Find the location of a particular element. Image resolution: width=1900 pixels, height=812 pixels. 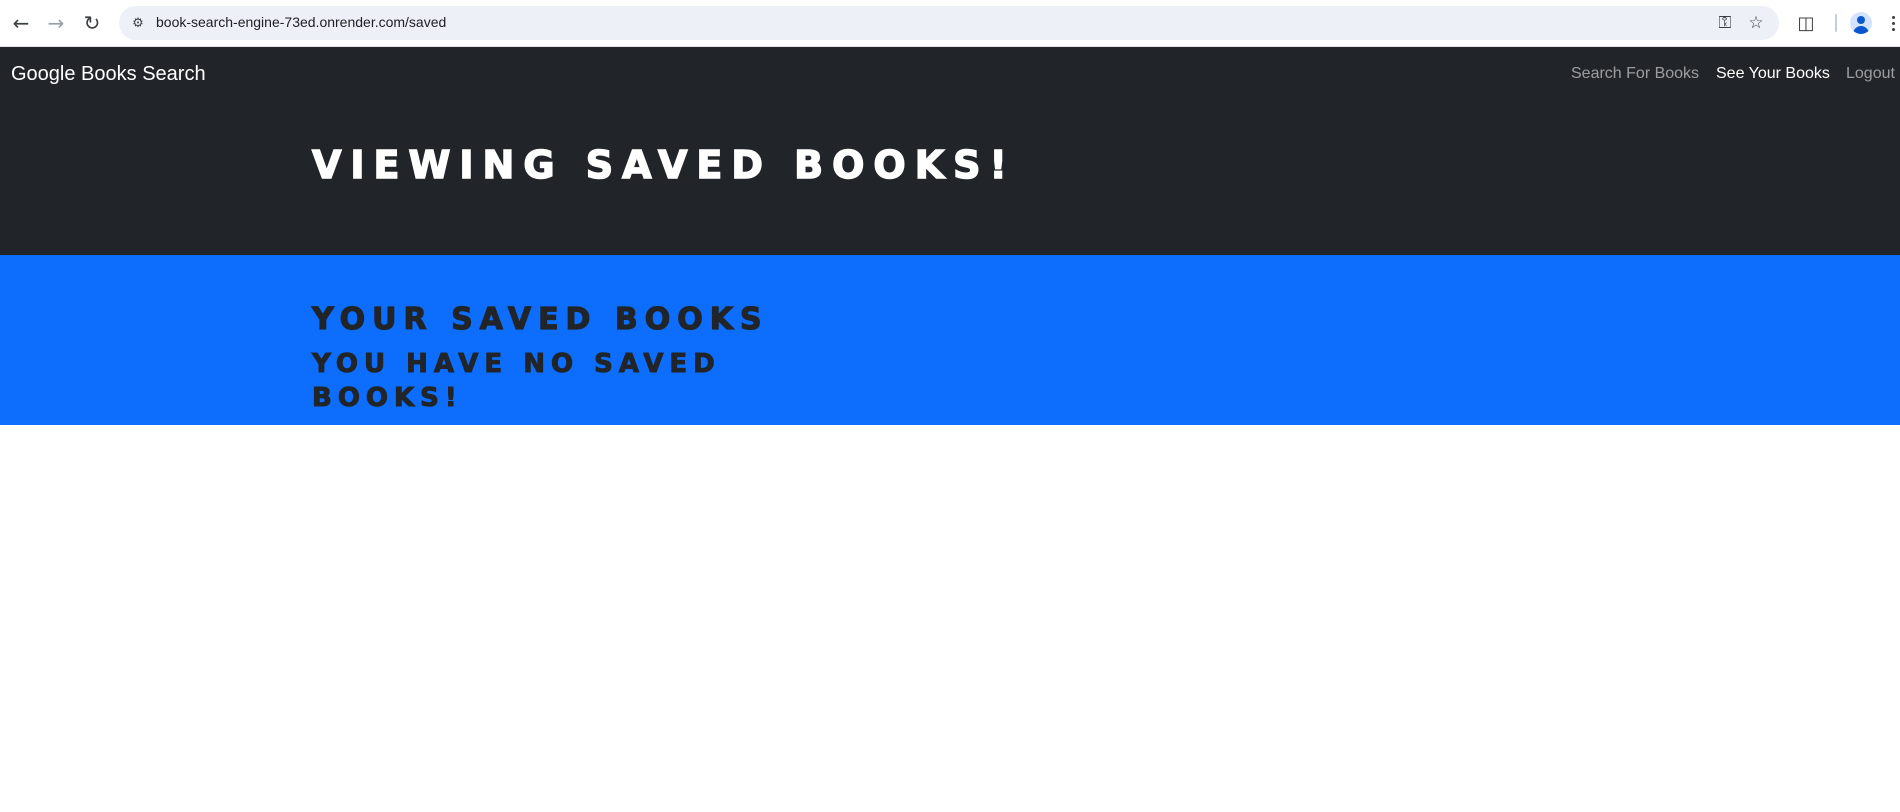

toolbar-divider is located at coordinates (1836, 23).